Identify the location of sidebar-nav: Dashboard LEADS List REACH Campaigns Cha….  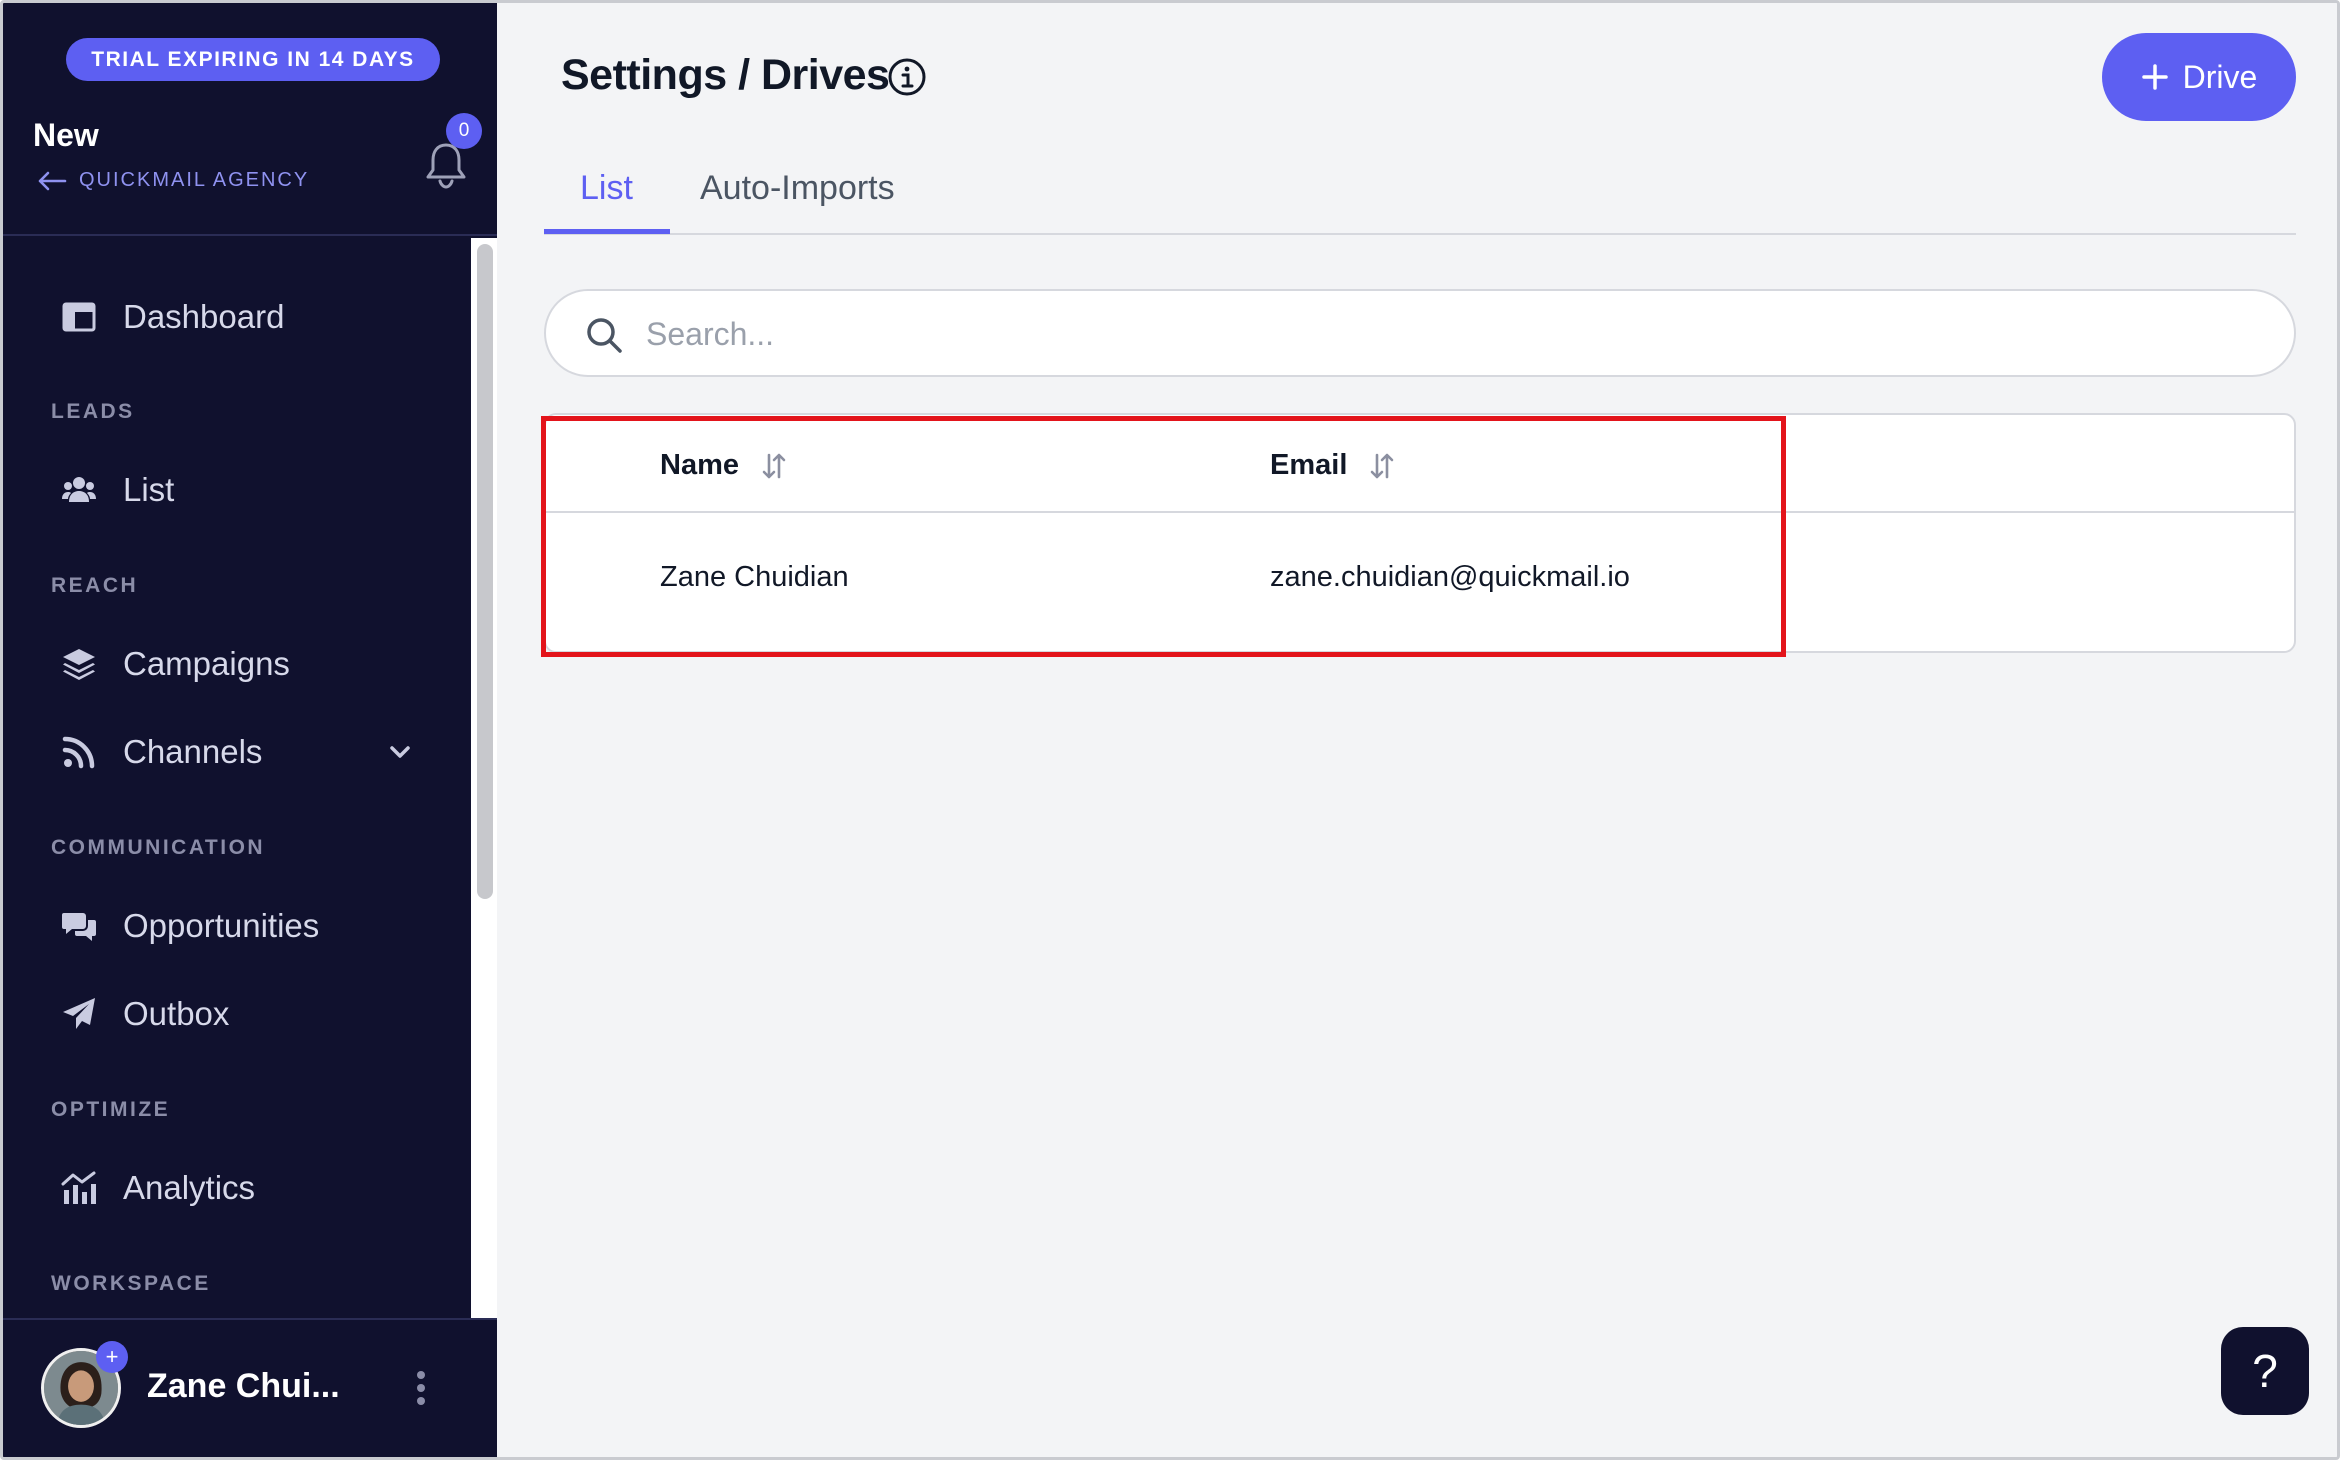
(236, 778).